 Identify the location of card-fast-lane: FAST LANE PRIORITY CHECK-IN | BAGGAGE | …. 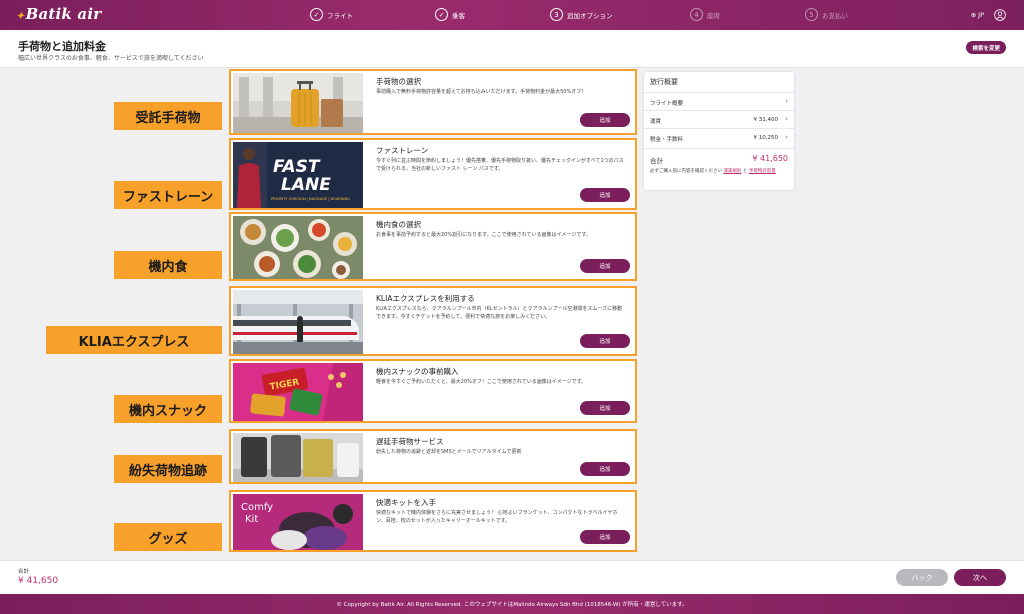
(433, 174).